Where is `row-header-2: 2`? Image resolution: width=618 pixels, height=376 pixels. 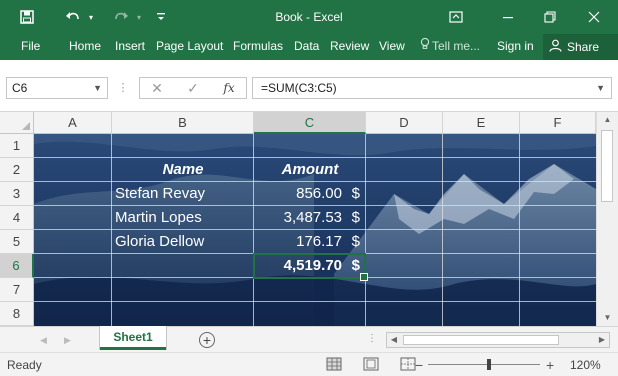 row-header-2: 2 is located at coordinates (17, 170).